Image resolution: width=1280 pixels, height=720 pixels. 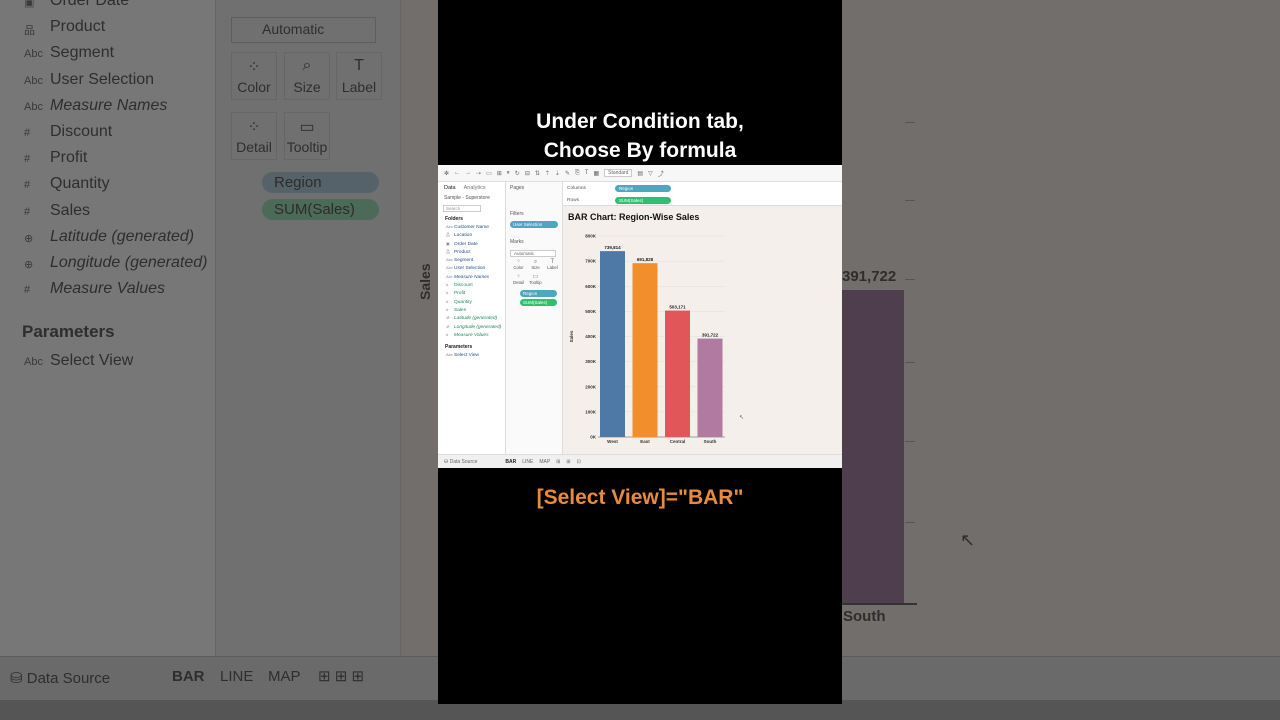 I want to click on marks-pill-region: Region, so click(x=538, y=293).